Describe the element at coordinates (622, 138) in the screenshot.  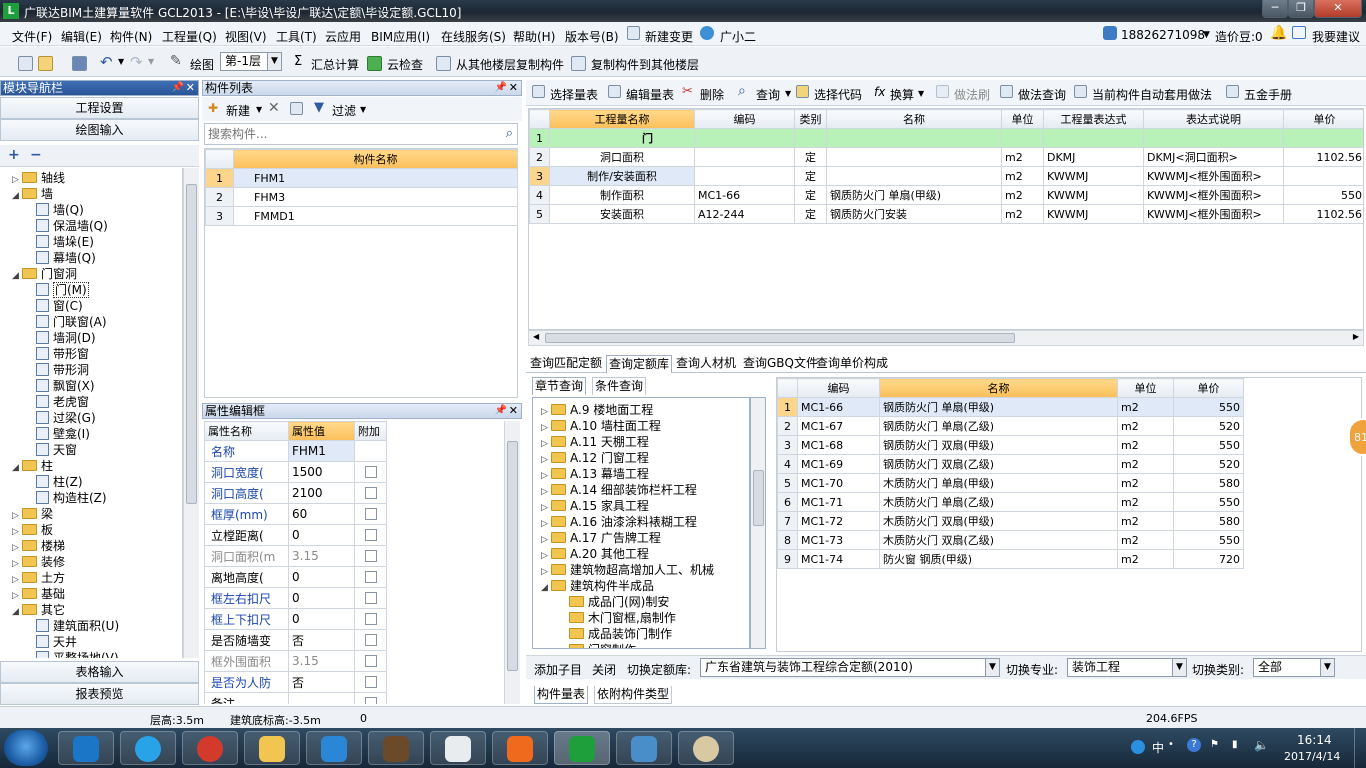
I see `quantity-cell: 门` at that location.